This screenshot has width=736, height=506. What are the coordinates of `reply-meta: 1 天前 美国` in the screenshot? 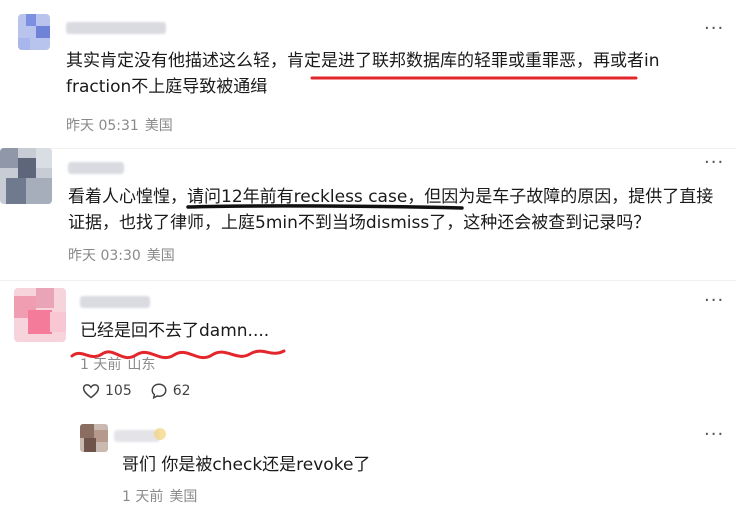 It's located at (162, 496).